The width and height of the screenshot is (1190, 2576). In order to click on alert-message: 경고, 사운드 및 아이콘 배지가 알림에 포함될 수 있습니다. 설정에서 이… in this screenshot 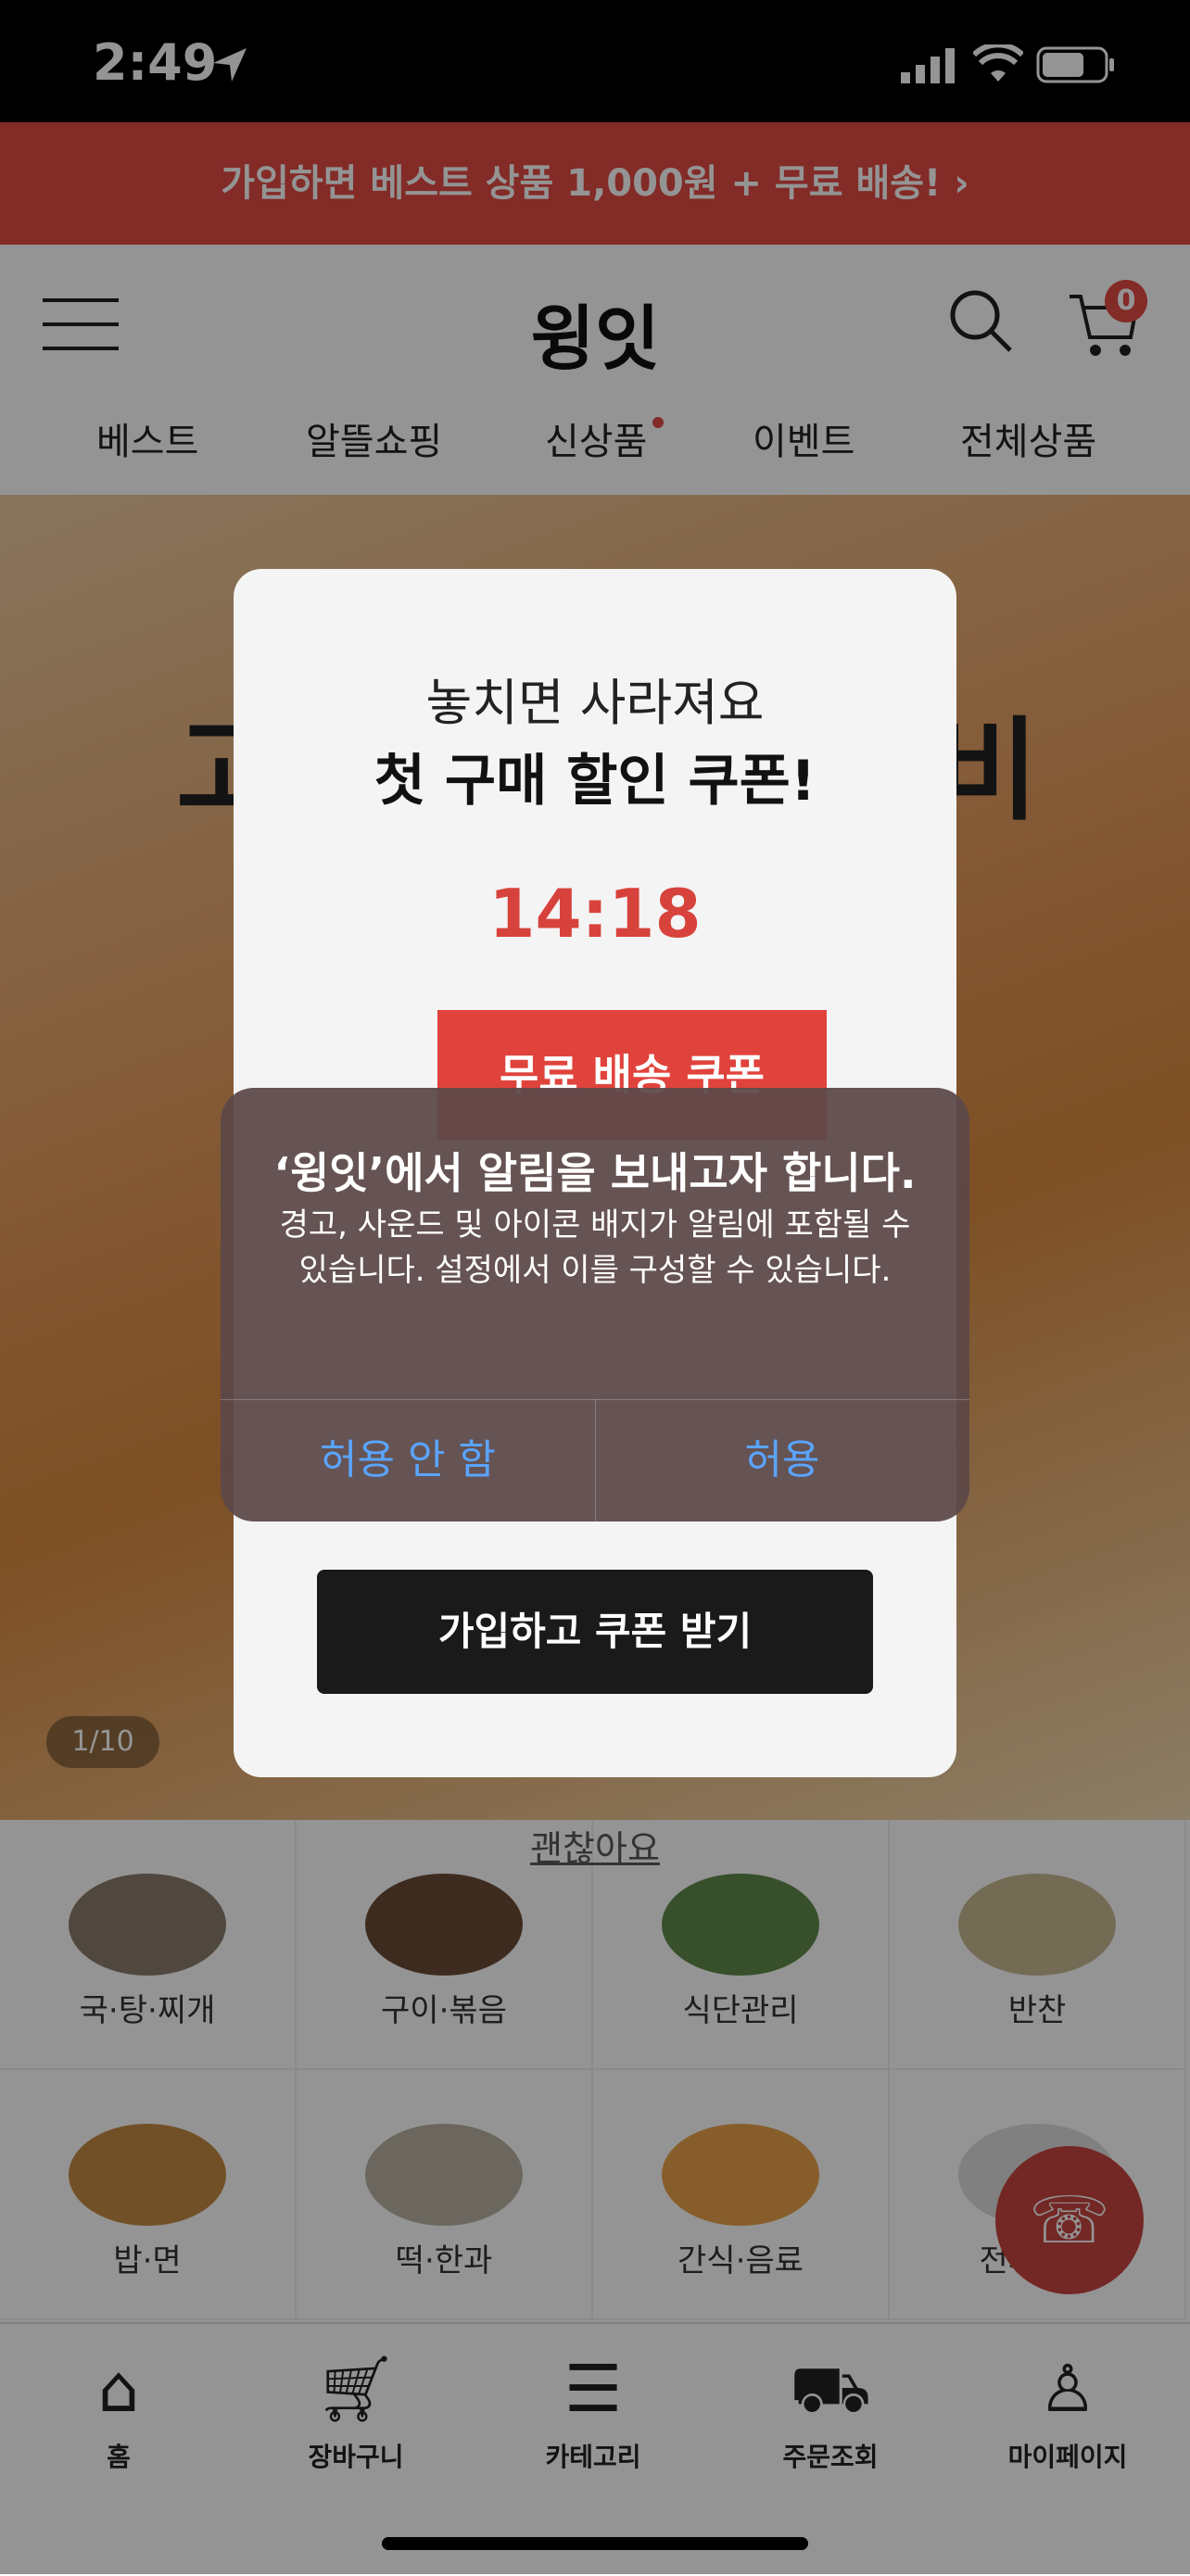, I will do `click(595, 1247)`.